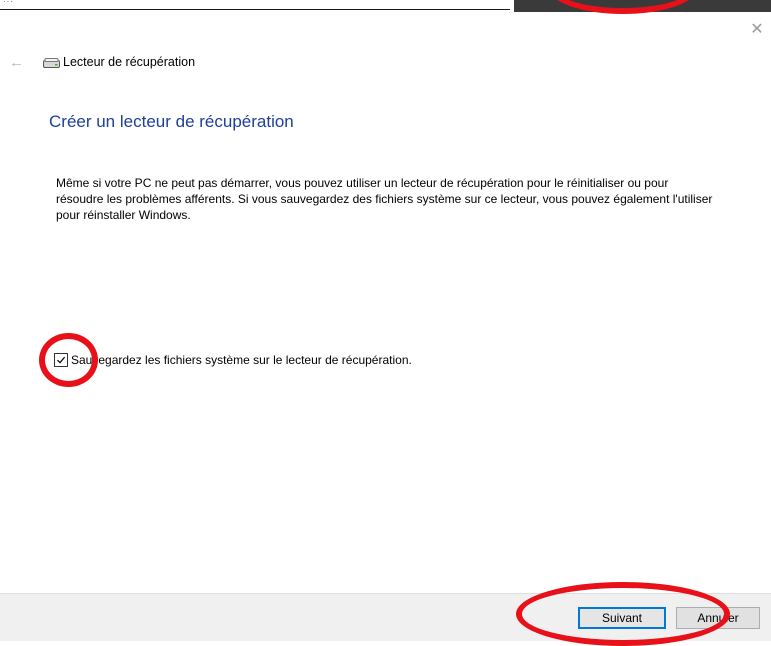 The image size is (771, 646). What do you see at coordinates (255, 5) in the screenshot?
I see `background-window-strip: ···` at bounding box center [255, 5].